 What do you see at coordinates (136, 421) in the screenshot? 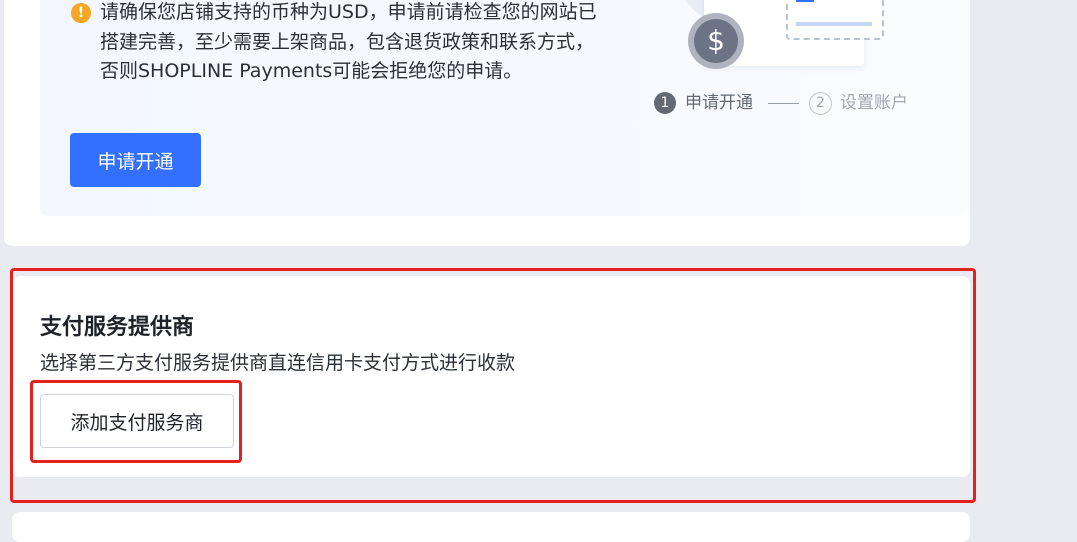
I see `highlight-box-button` at bounding box center [136, 421].